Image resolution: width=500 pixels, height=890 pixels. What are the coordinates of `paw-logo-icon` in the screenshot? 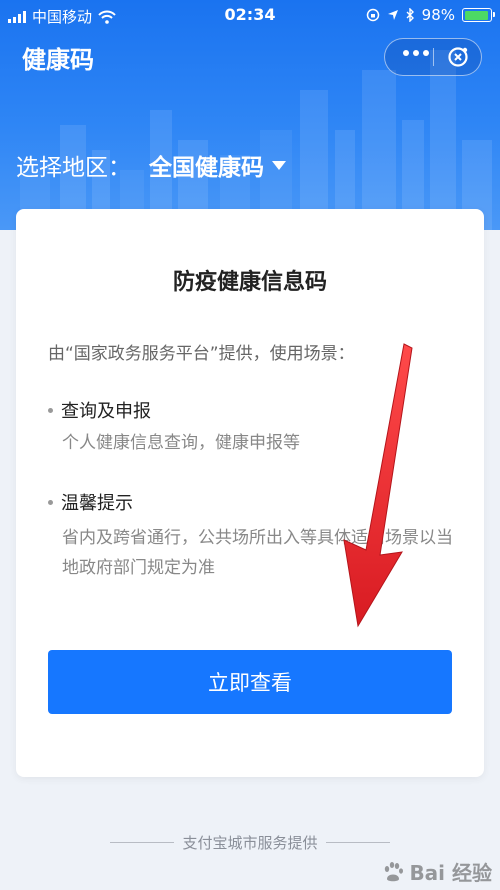 It's located at (394, 871).